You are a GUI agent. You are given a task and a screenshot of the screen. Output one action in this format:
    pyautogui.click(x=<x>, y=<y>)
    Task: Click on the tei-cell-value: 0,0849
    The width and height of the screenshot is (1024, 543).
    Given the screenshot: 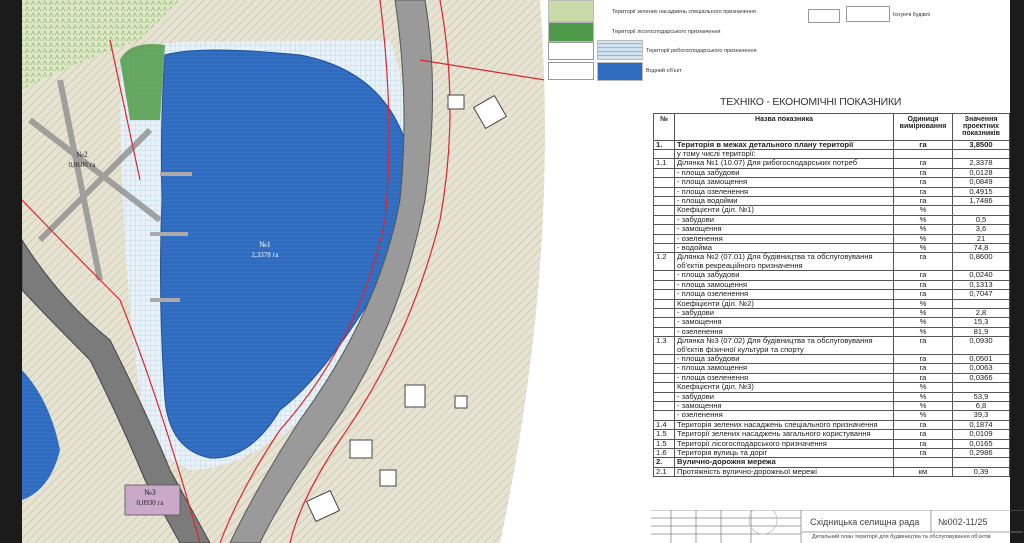 What is the action you would take?
    pyautogui.click(x=981, y=182)
    